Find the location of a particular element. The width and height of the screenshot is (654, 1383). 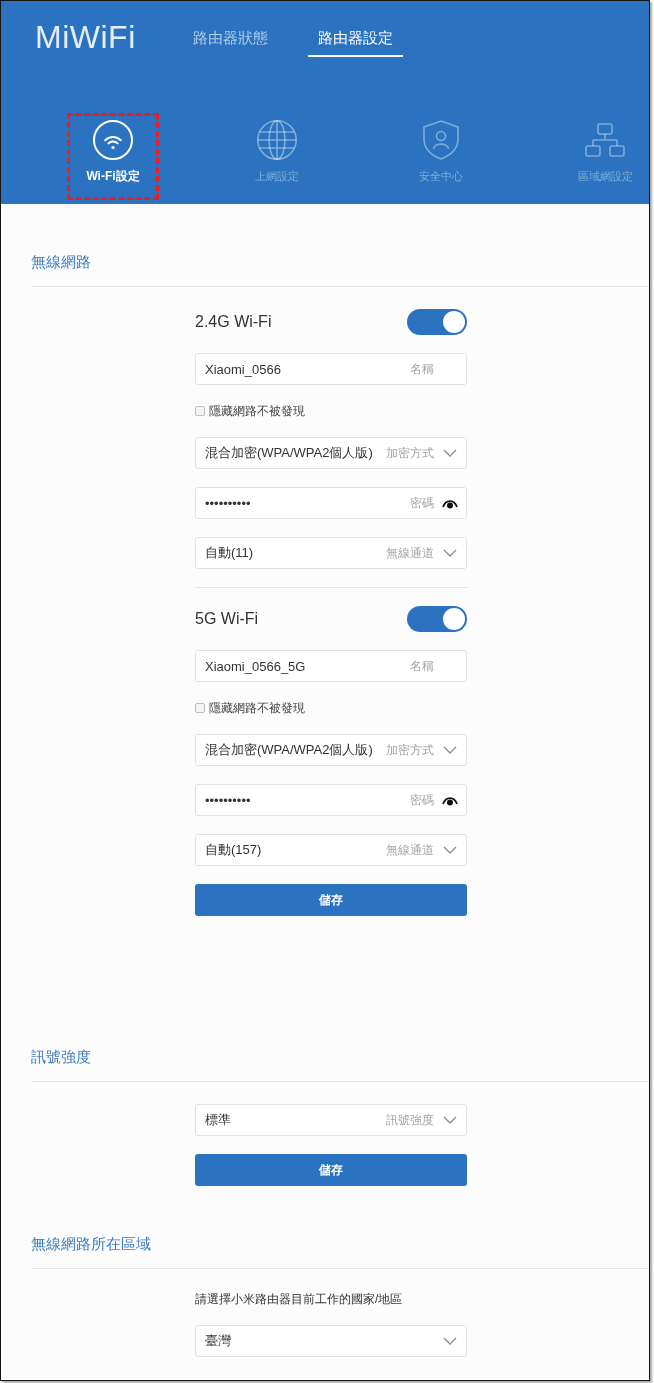

dropdown: 自動(157) 無線通道 is located at coordinates (331, 850).